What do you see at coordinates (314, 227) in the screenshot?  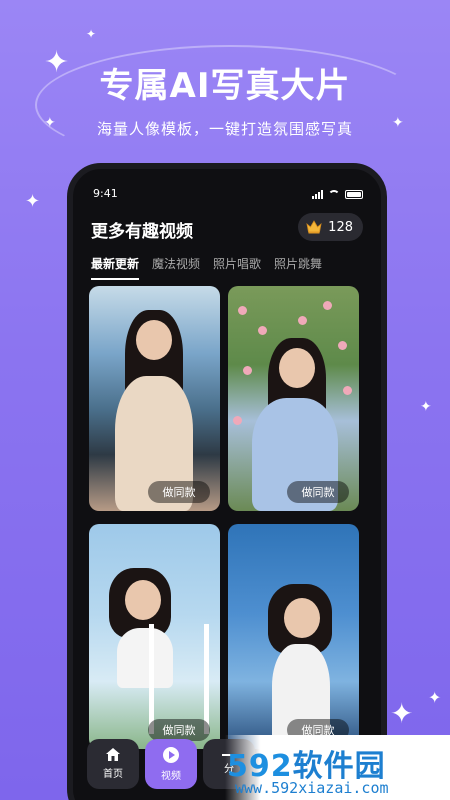 I see `crown-icon` at bounding box center [314, 227].